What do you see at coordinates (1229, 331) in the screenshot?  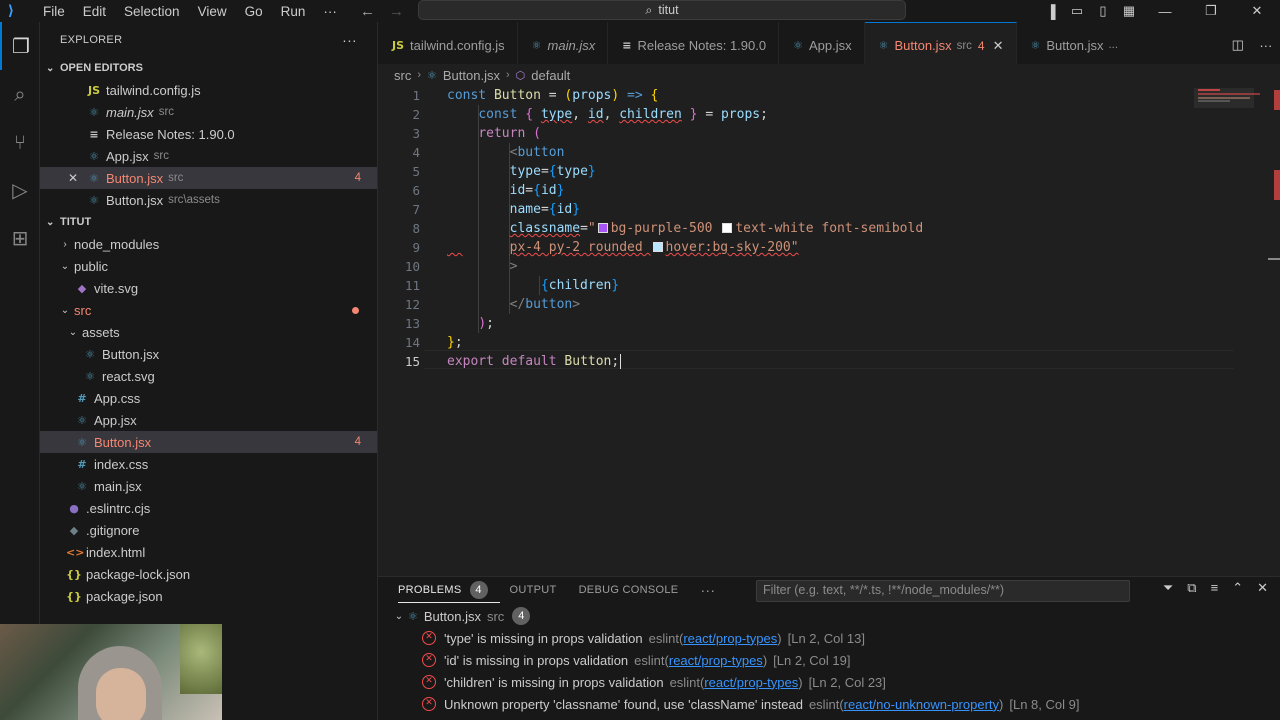 I see `minimap` at bounding box center [1229, 331].